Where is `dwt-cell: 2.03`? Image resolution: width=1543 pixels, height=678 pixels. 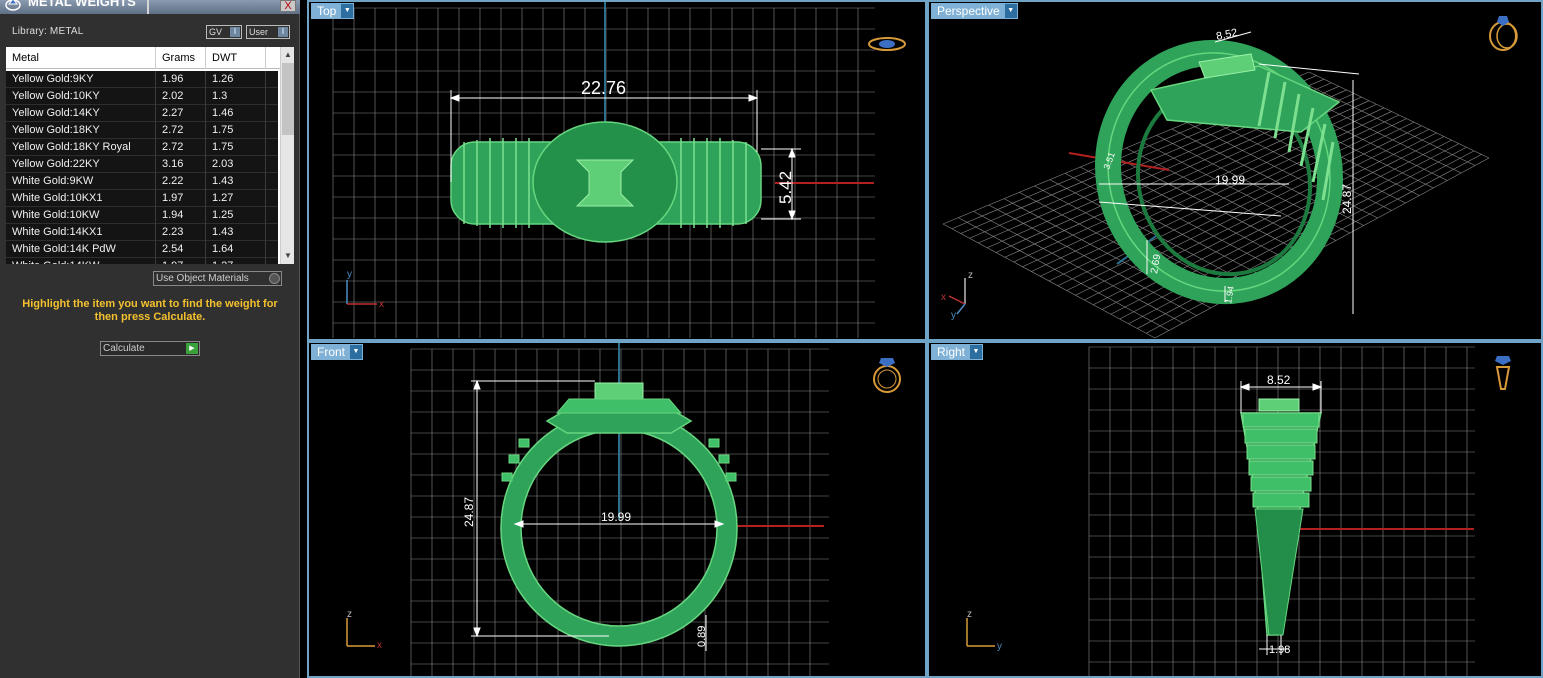 dwt-cell: 2.03 is located at coordinates (236, 164).